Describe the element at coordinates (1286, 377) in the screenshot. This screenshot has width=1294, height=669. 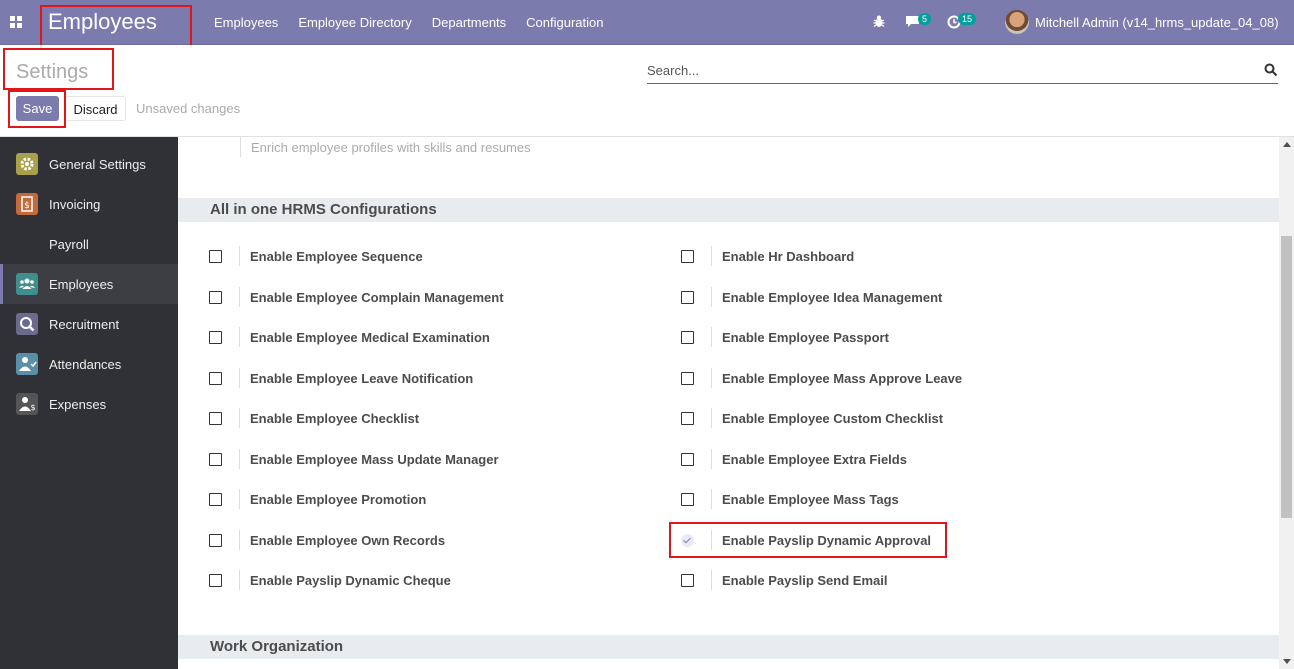
I see `scroll-thumb` at that location.